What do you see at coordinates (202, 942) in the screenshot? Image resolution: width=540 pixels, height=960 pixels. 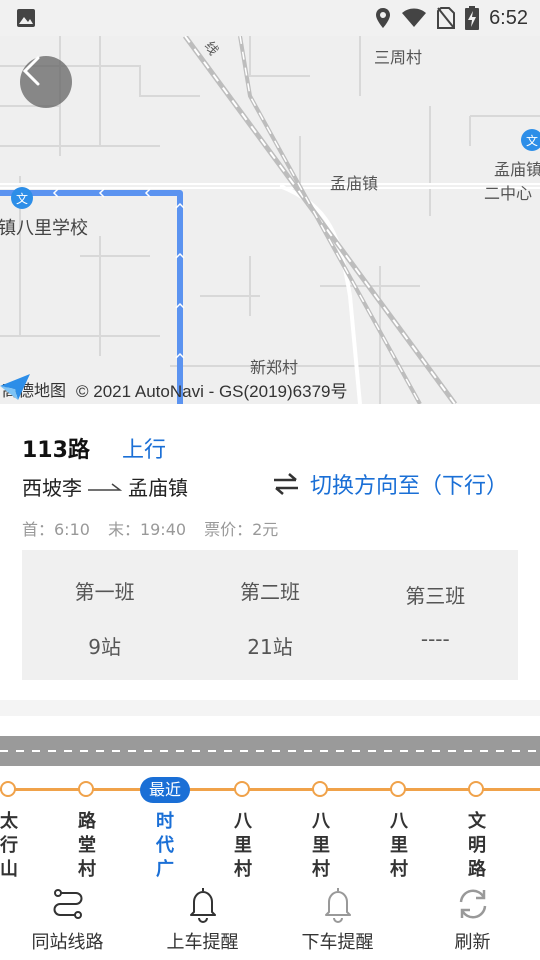 I see `nav-label: 上车提醒` at bounding box center [202, 942].